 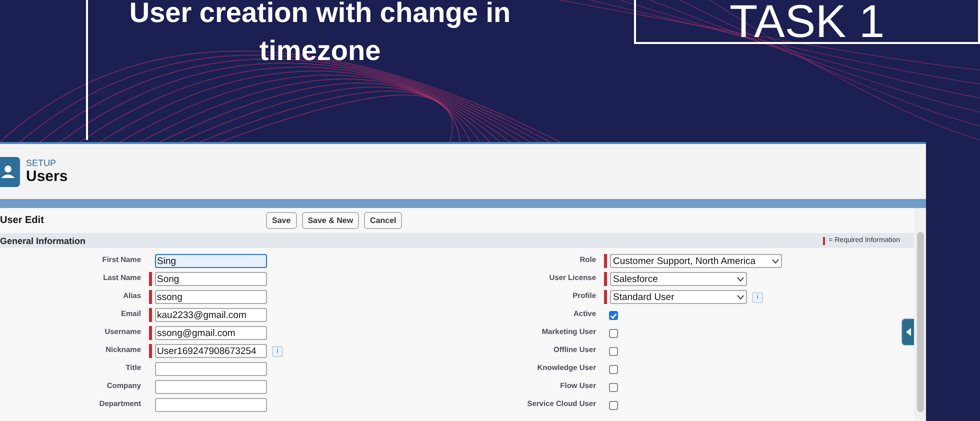 I want to click on text-field: Sing, so click(x=211, y=261).